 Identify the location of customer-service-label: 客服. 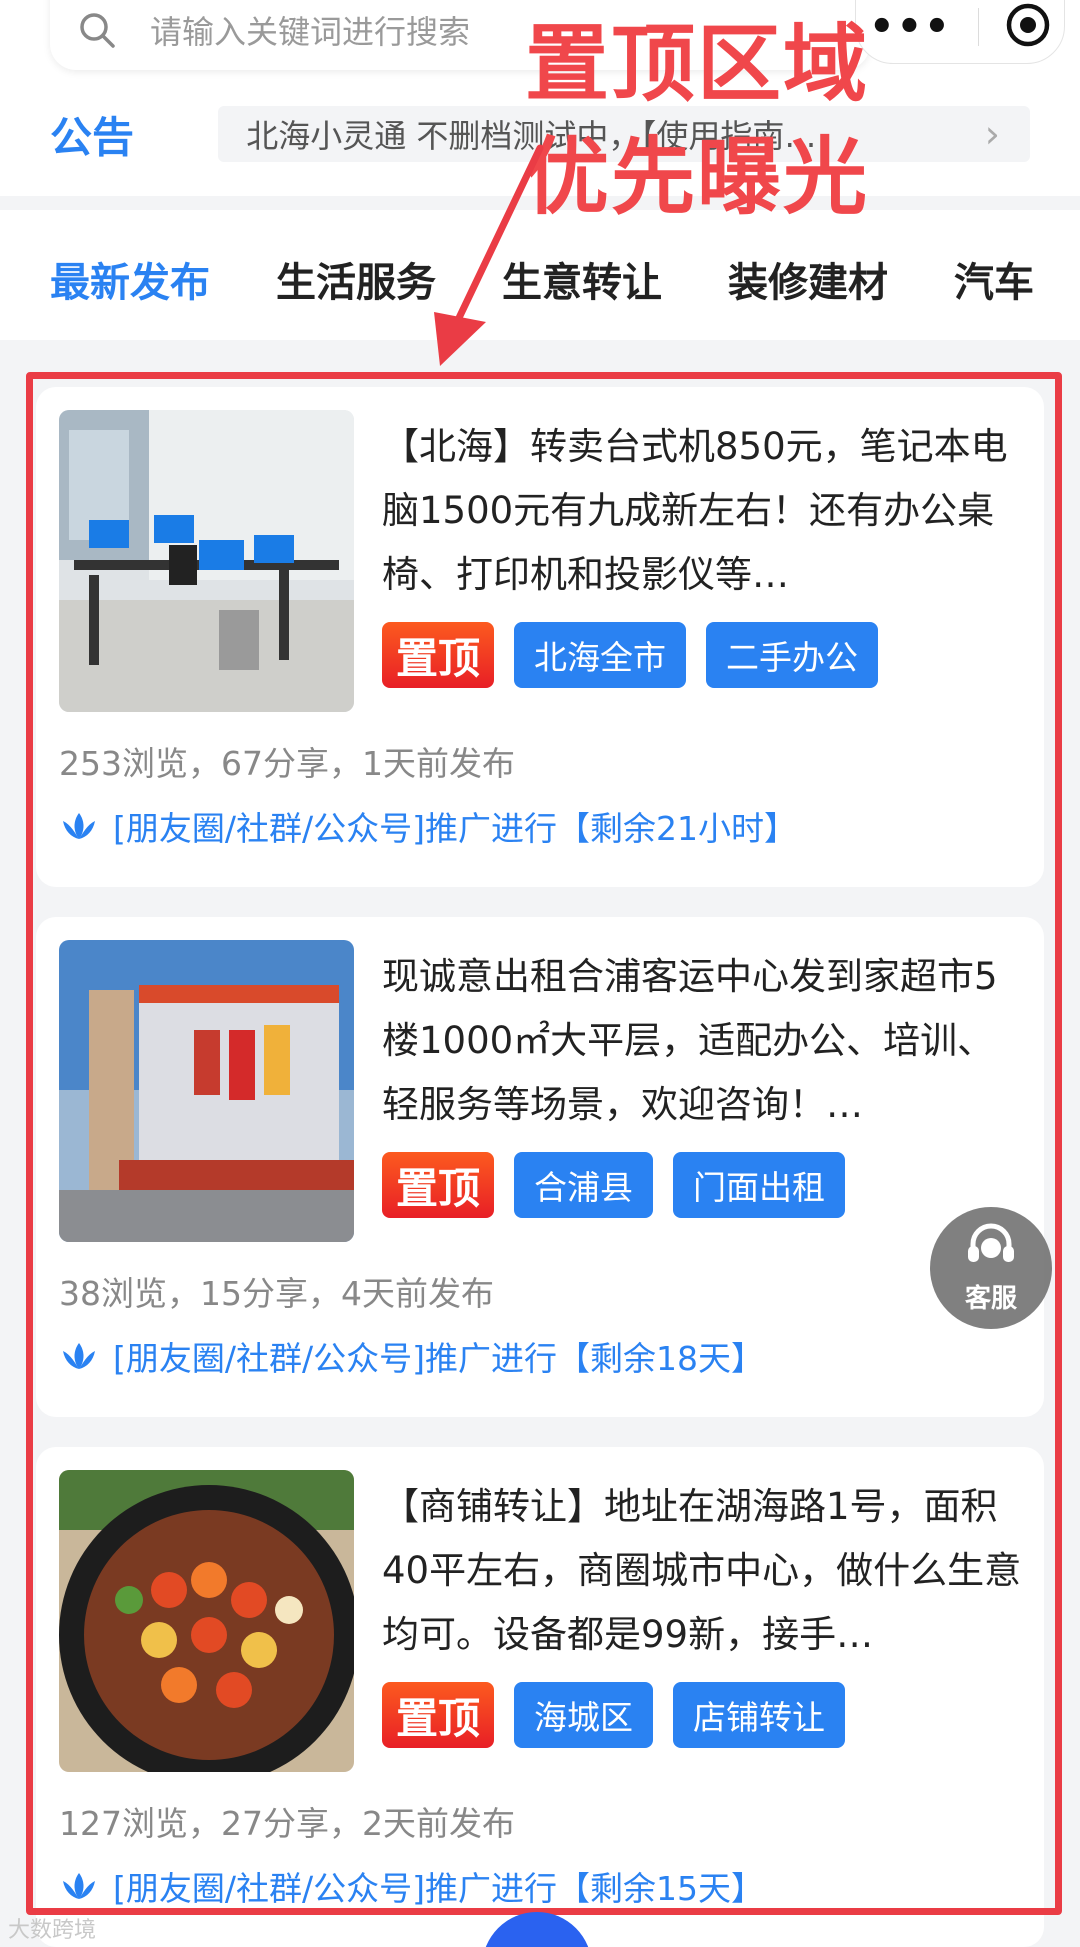
(990, 1298).